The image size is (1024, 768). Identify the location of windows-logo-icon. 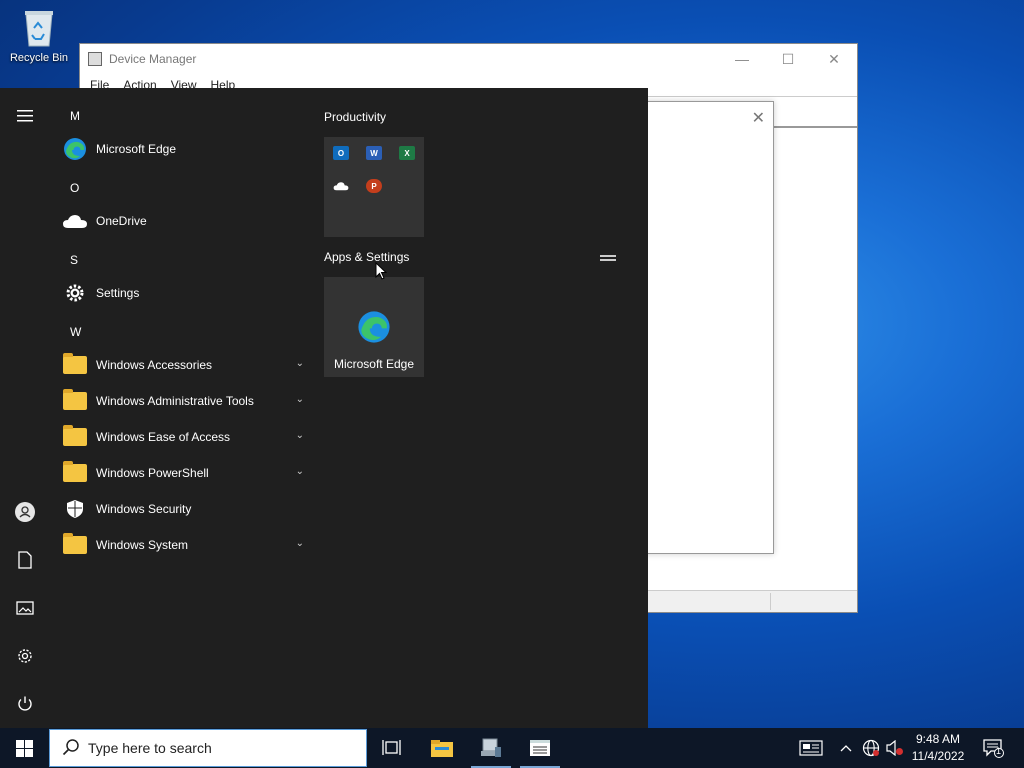
(24, 748).